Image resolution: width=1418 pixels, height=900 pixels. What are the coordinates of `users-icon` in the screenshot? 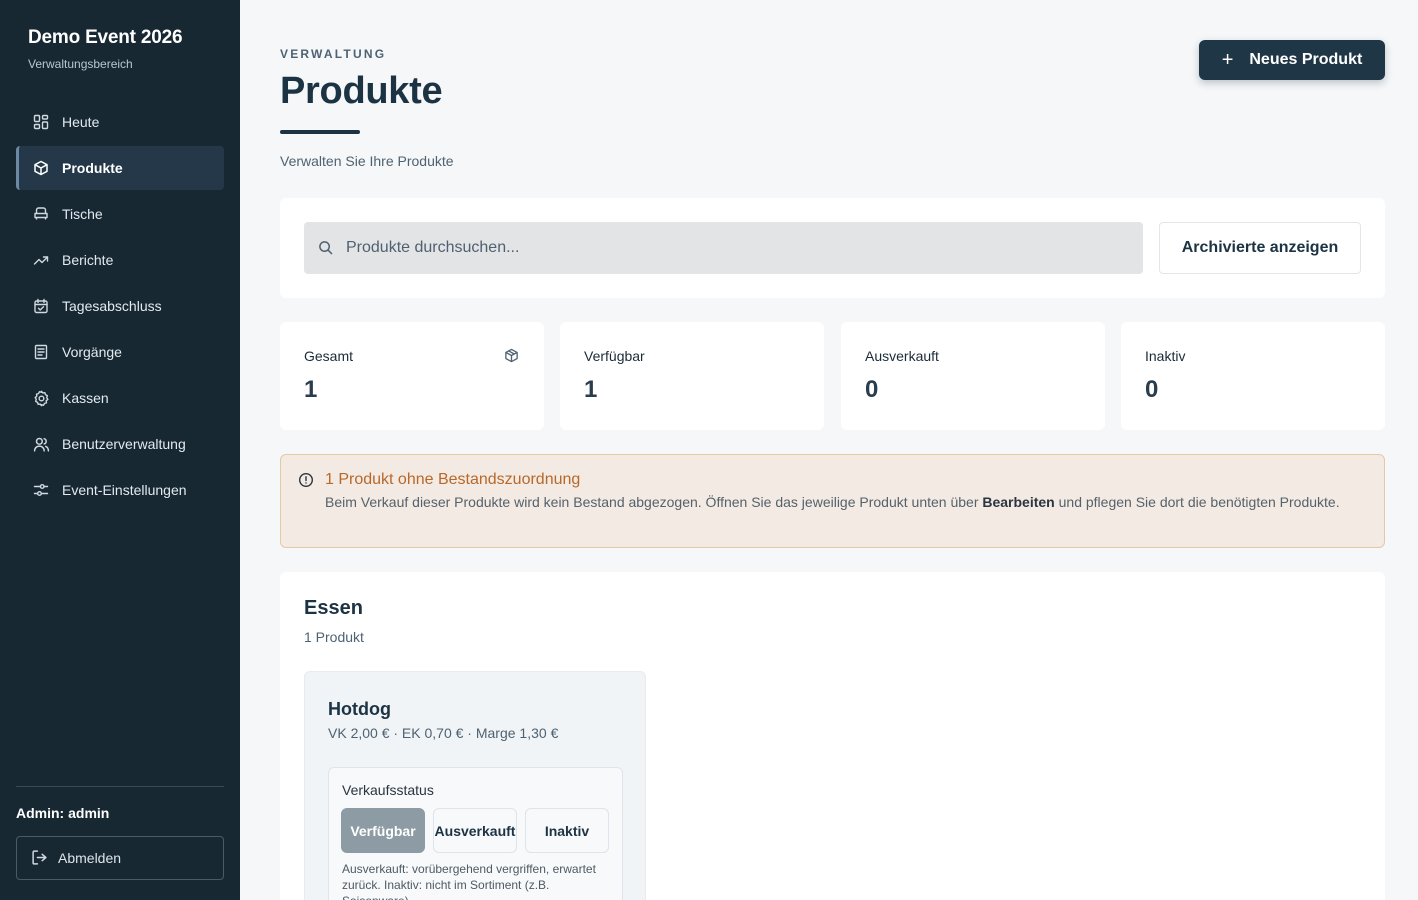 It's located at (41, 444).